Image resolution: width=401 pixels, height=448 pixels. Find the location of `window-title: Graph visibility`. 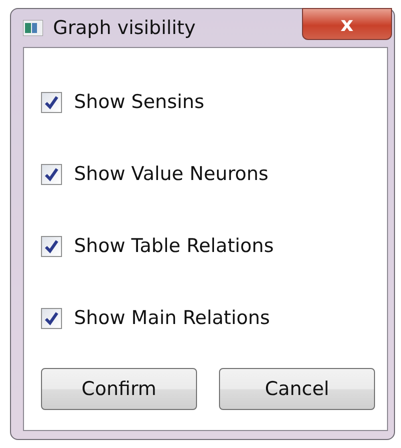

window-title: Graph visibility is located at coordinates (124, 28).